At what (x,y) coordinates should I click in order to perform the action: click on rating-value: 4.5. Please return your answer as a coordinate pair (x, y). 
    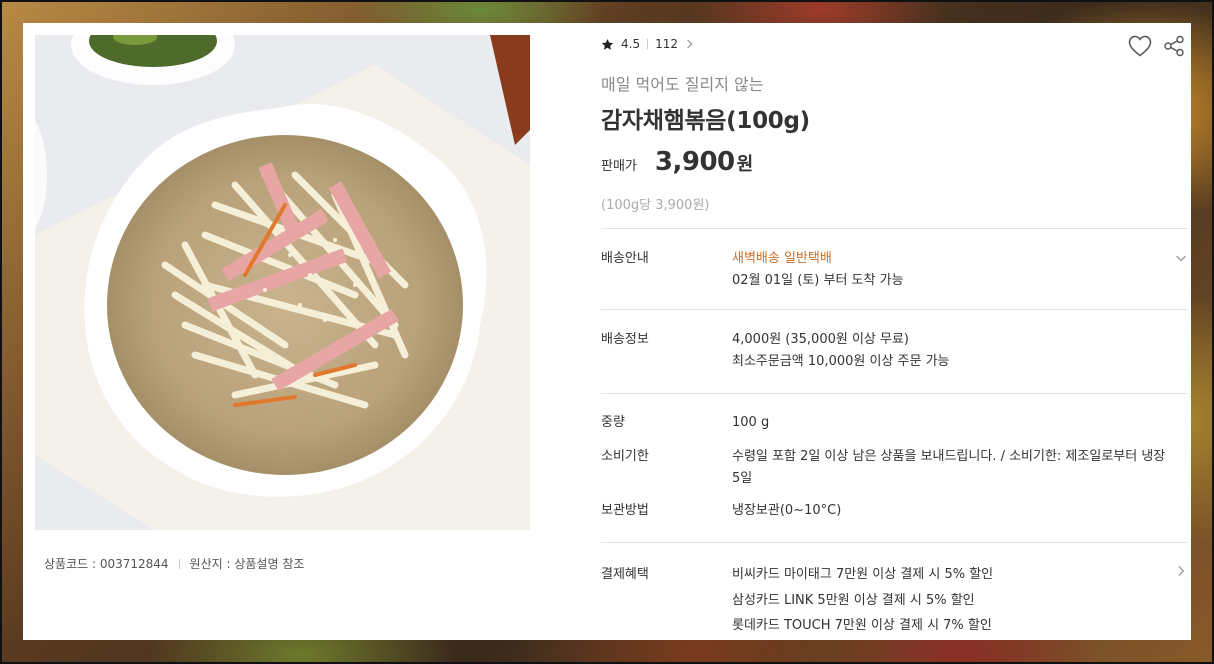
    Looking at the image, I should click on (631, 44).